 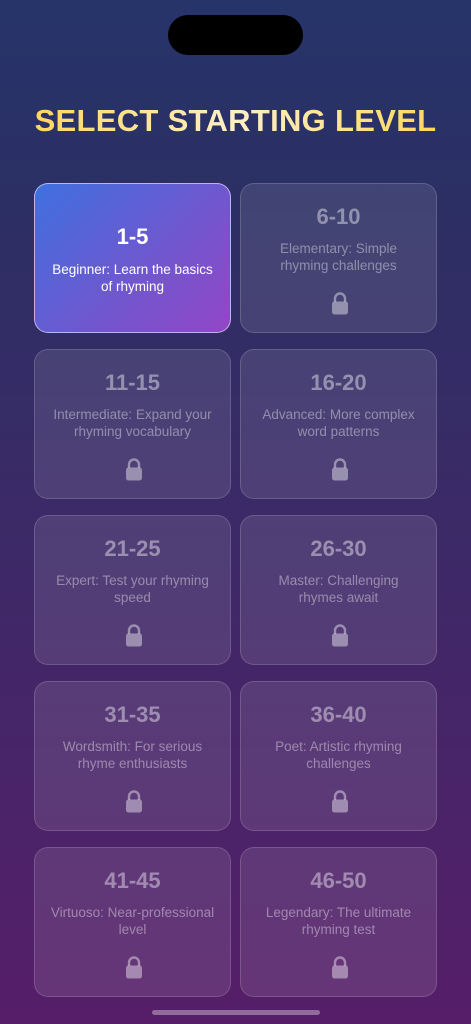 I want to click on level-description: Wordsmith: For serious rhyme enthusiasts, so click(x=132, y=755).